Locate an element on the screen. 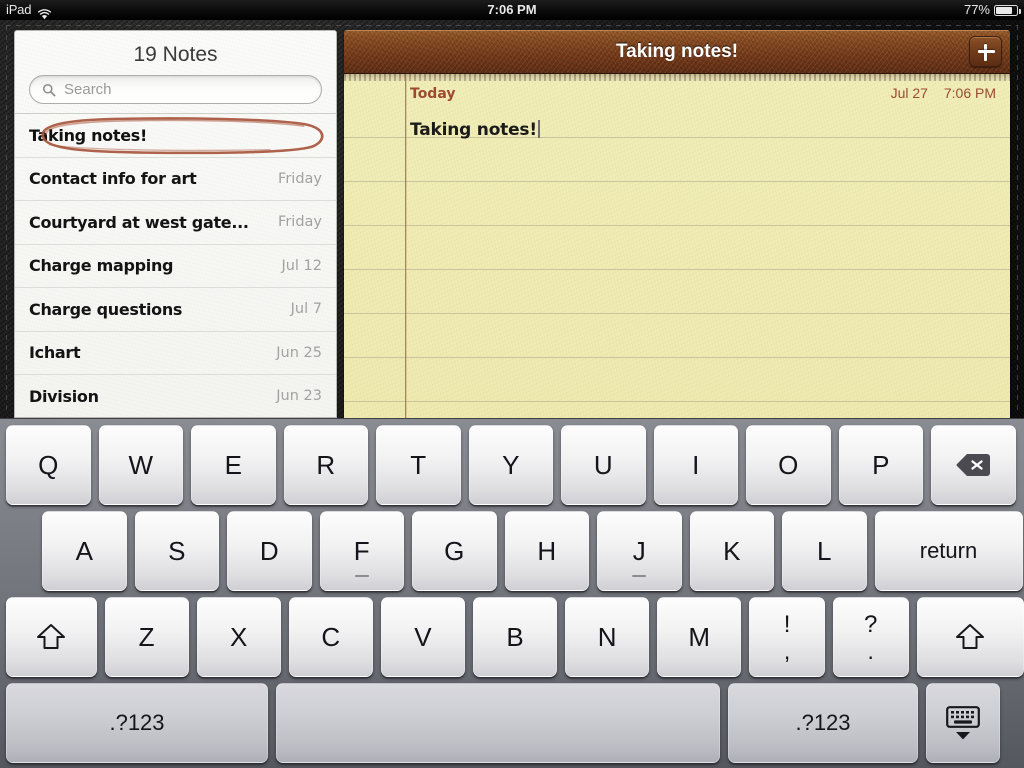 This screenshot has width=1024, height=768. key-l: L is located at coordinates (824, 551).